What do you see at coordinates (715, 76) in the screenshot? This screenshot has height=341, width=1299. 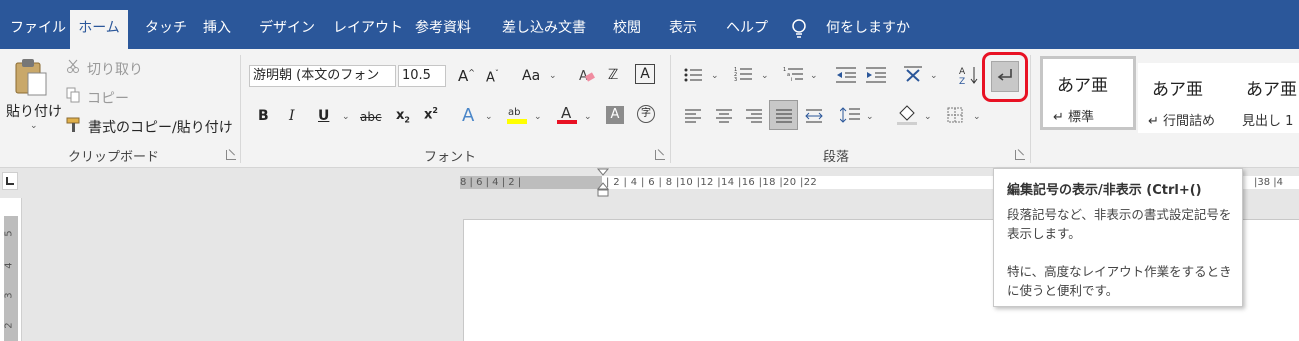 I see `bullets-dropdown-icon: ⌄` at bounding box center [715, 76].